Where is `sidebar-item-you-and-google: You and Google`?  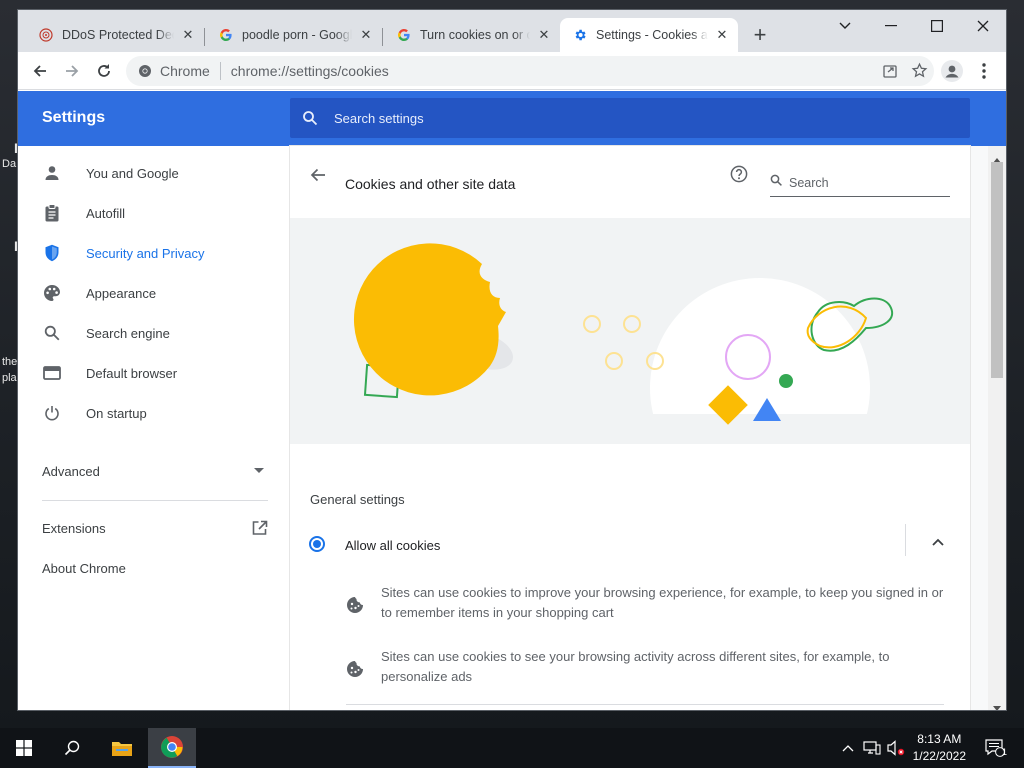 sidebar-item-you-and-google: You and Google is located at coordinates (154, 173).